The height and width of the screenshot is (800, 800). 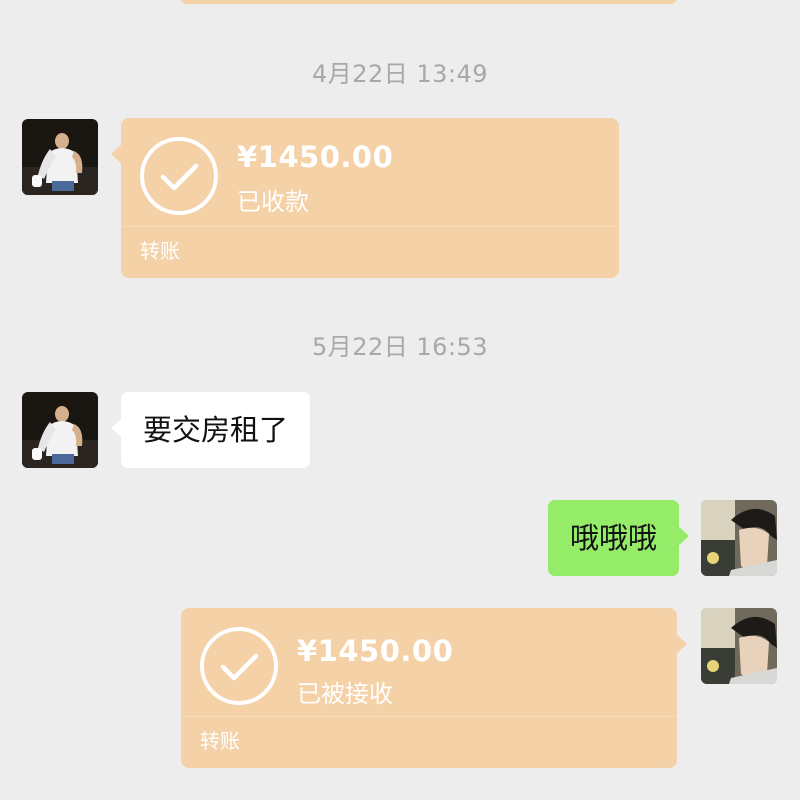 I want to click on message-text: 要交房租了, so click(x=216, y=430).